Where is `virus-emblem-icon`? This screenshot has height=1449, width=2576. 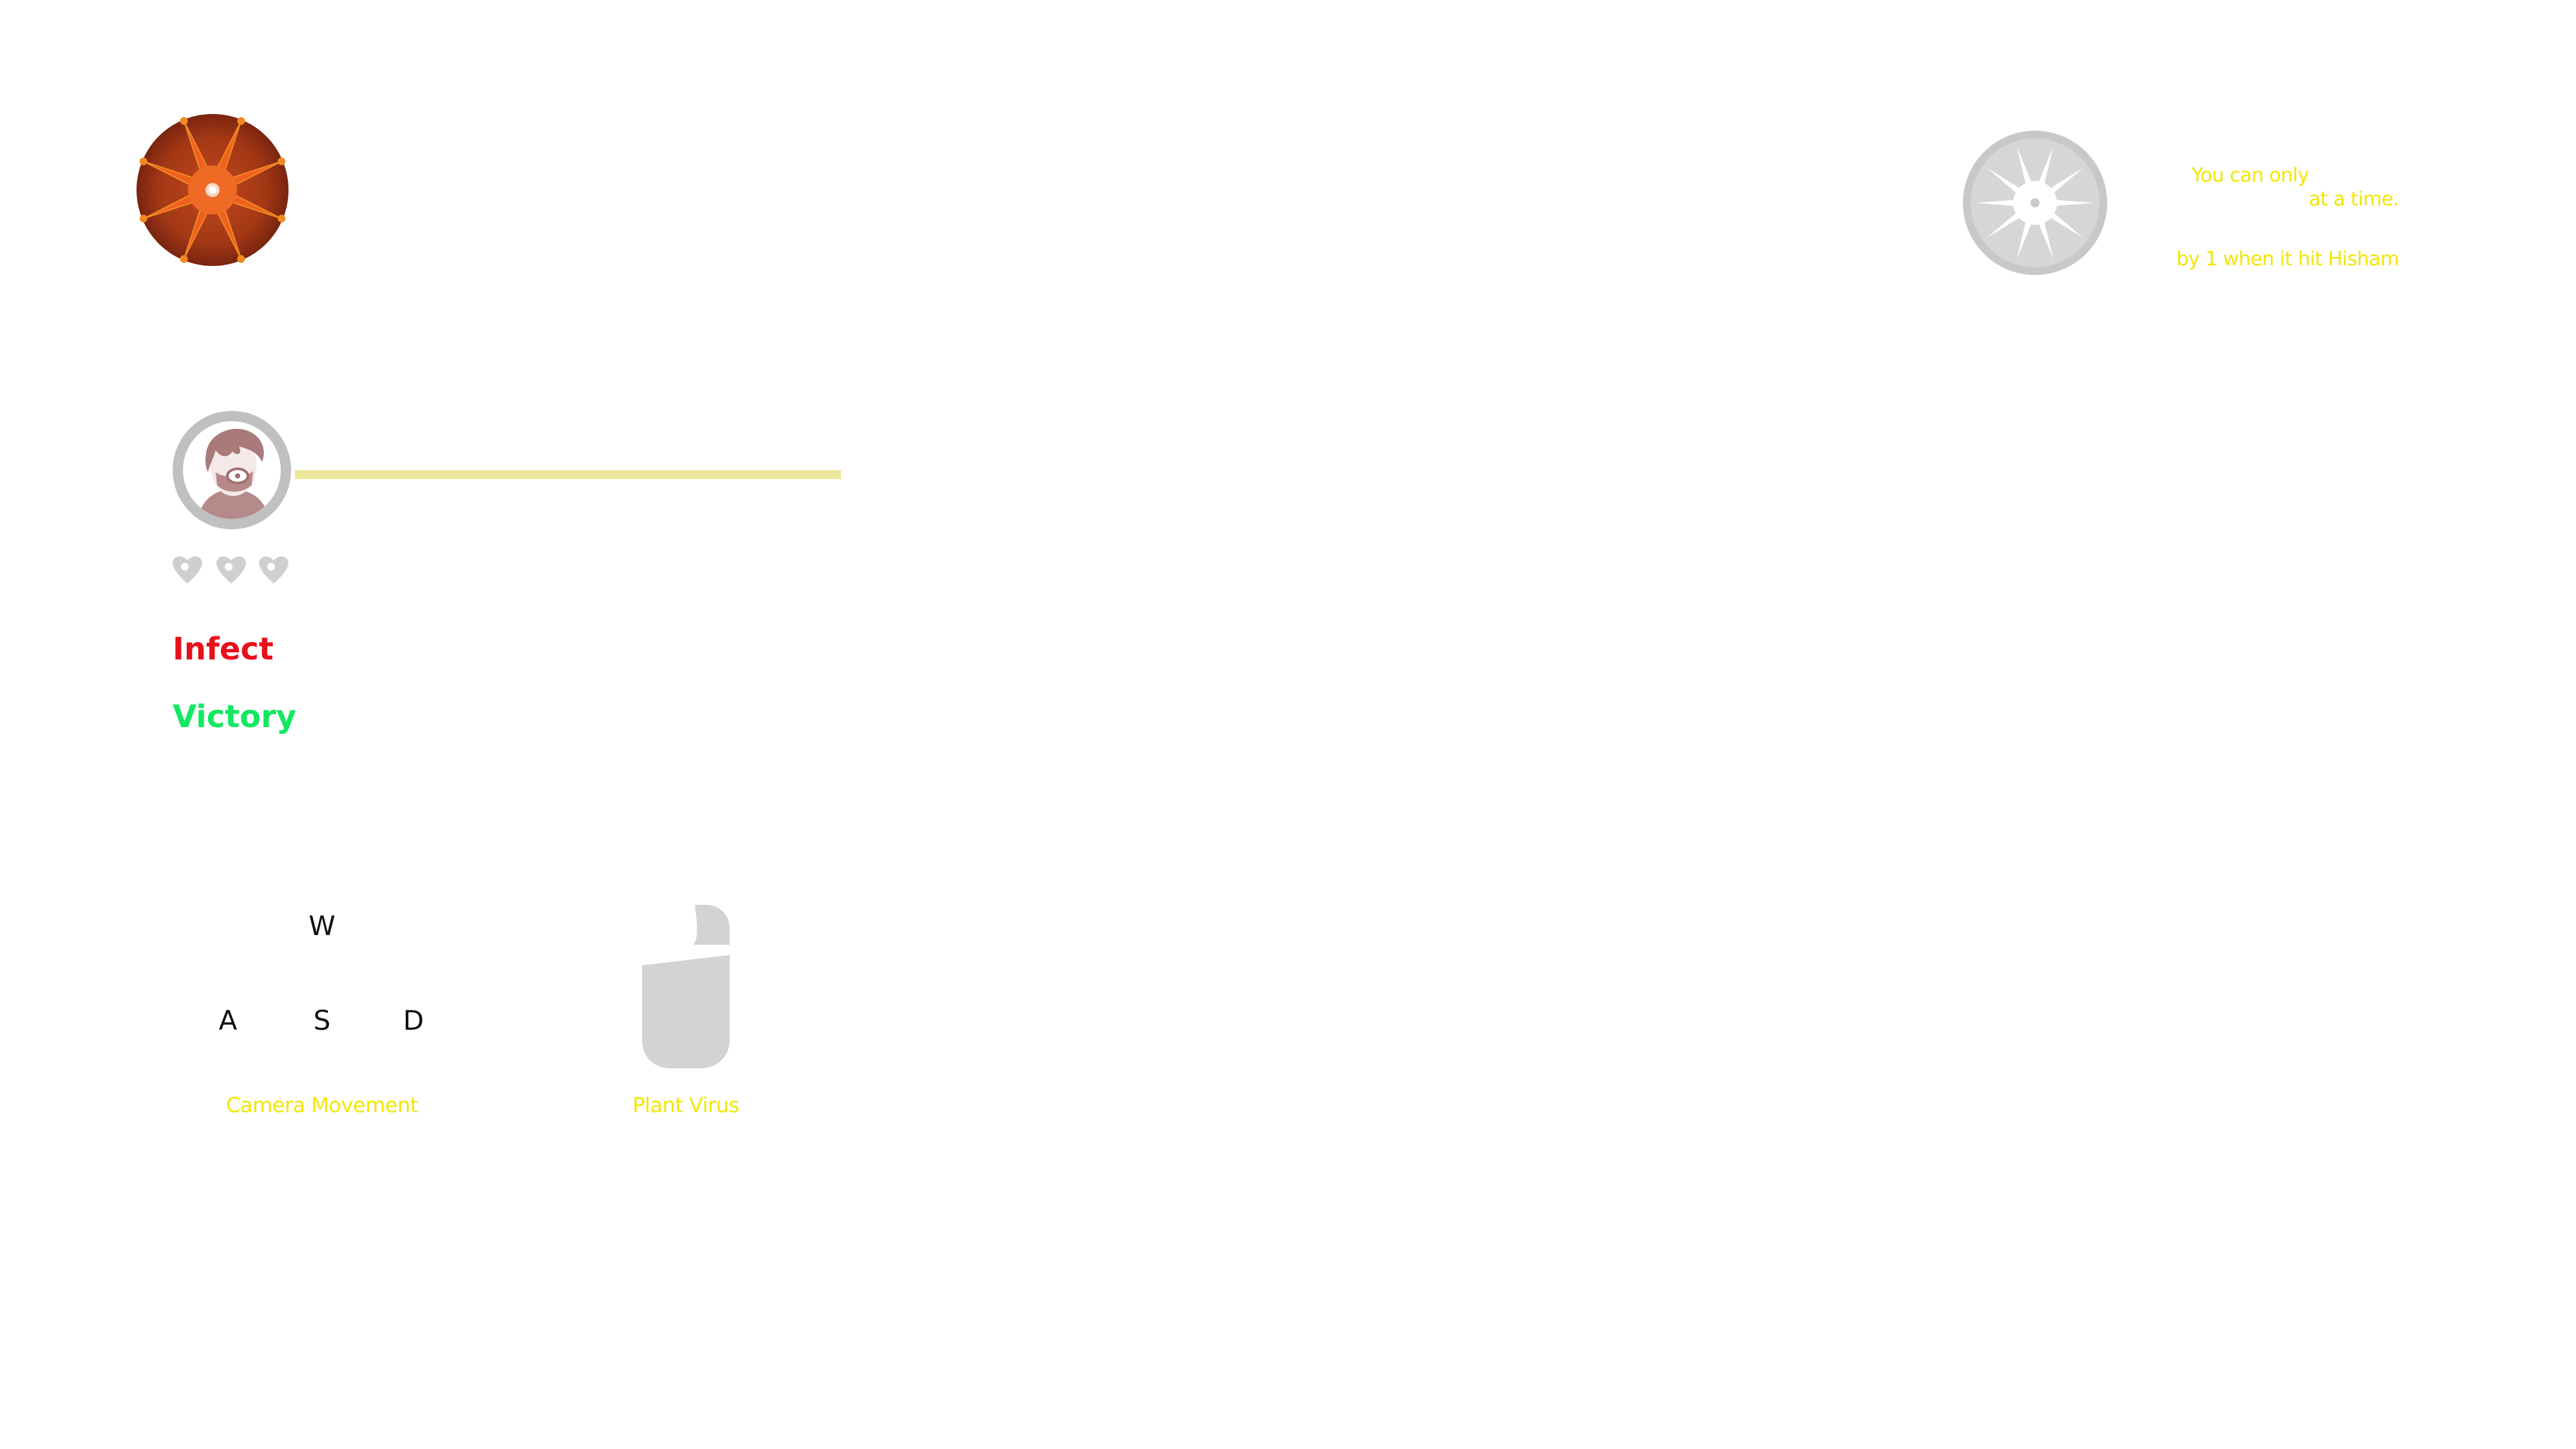
virus-emblem-icon is located at coordinates (213, 190).